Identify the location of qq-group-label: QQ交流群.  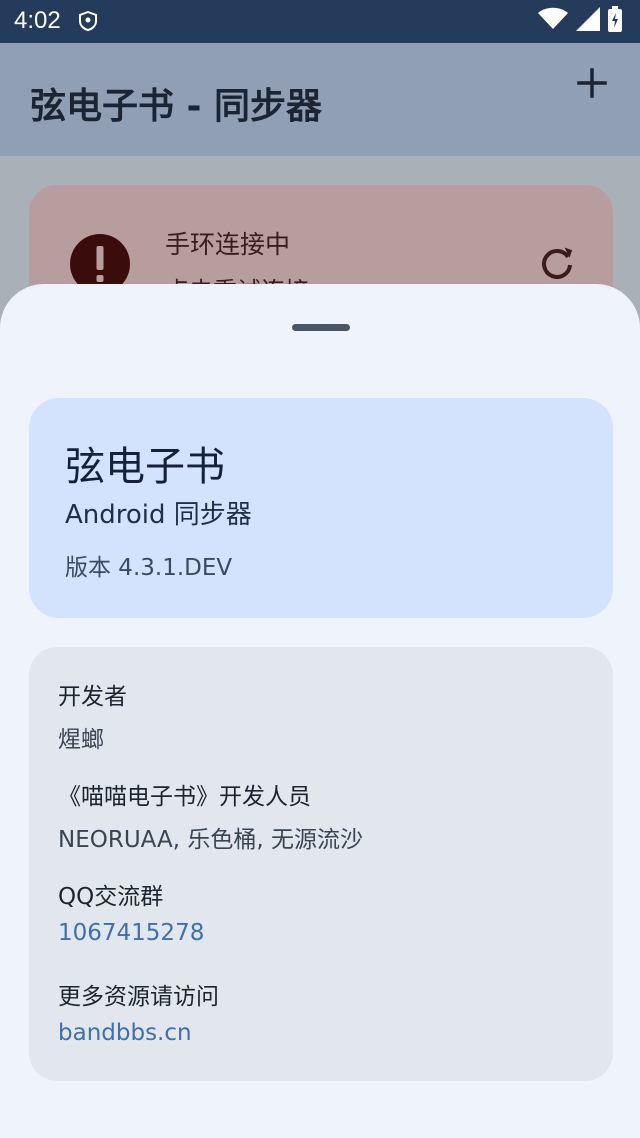
(111, 897).